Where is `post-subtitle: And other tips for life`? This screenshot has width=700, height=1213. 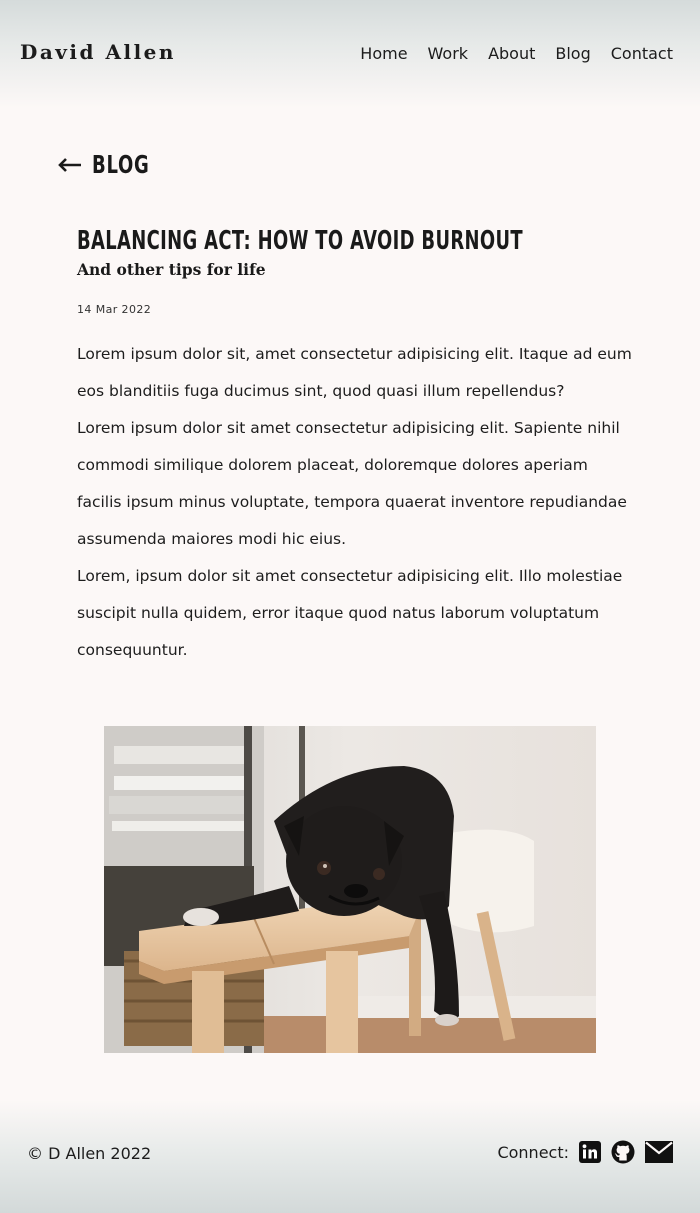
post-subtitle: And other tips for life is located at coordinates (171, 269).